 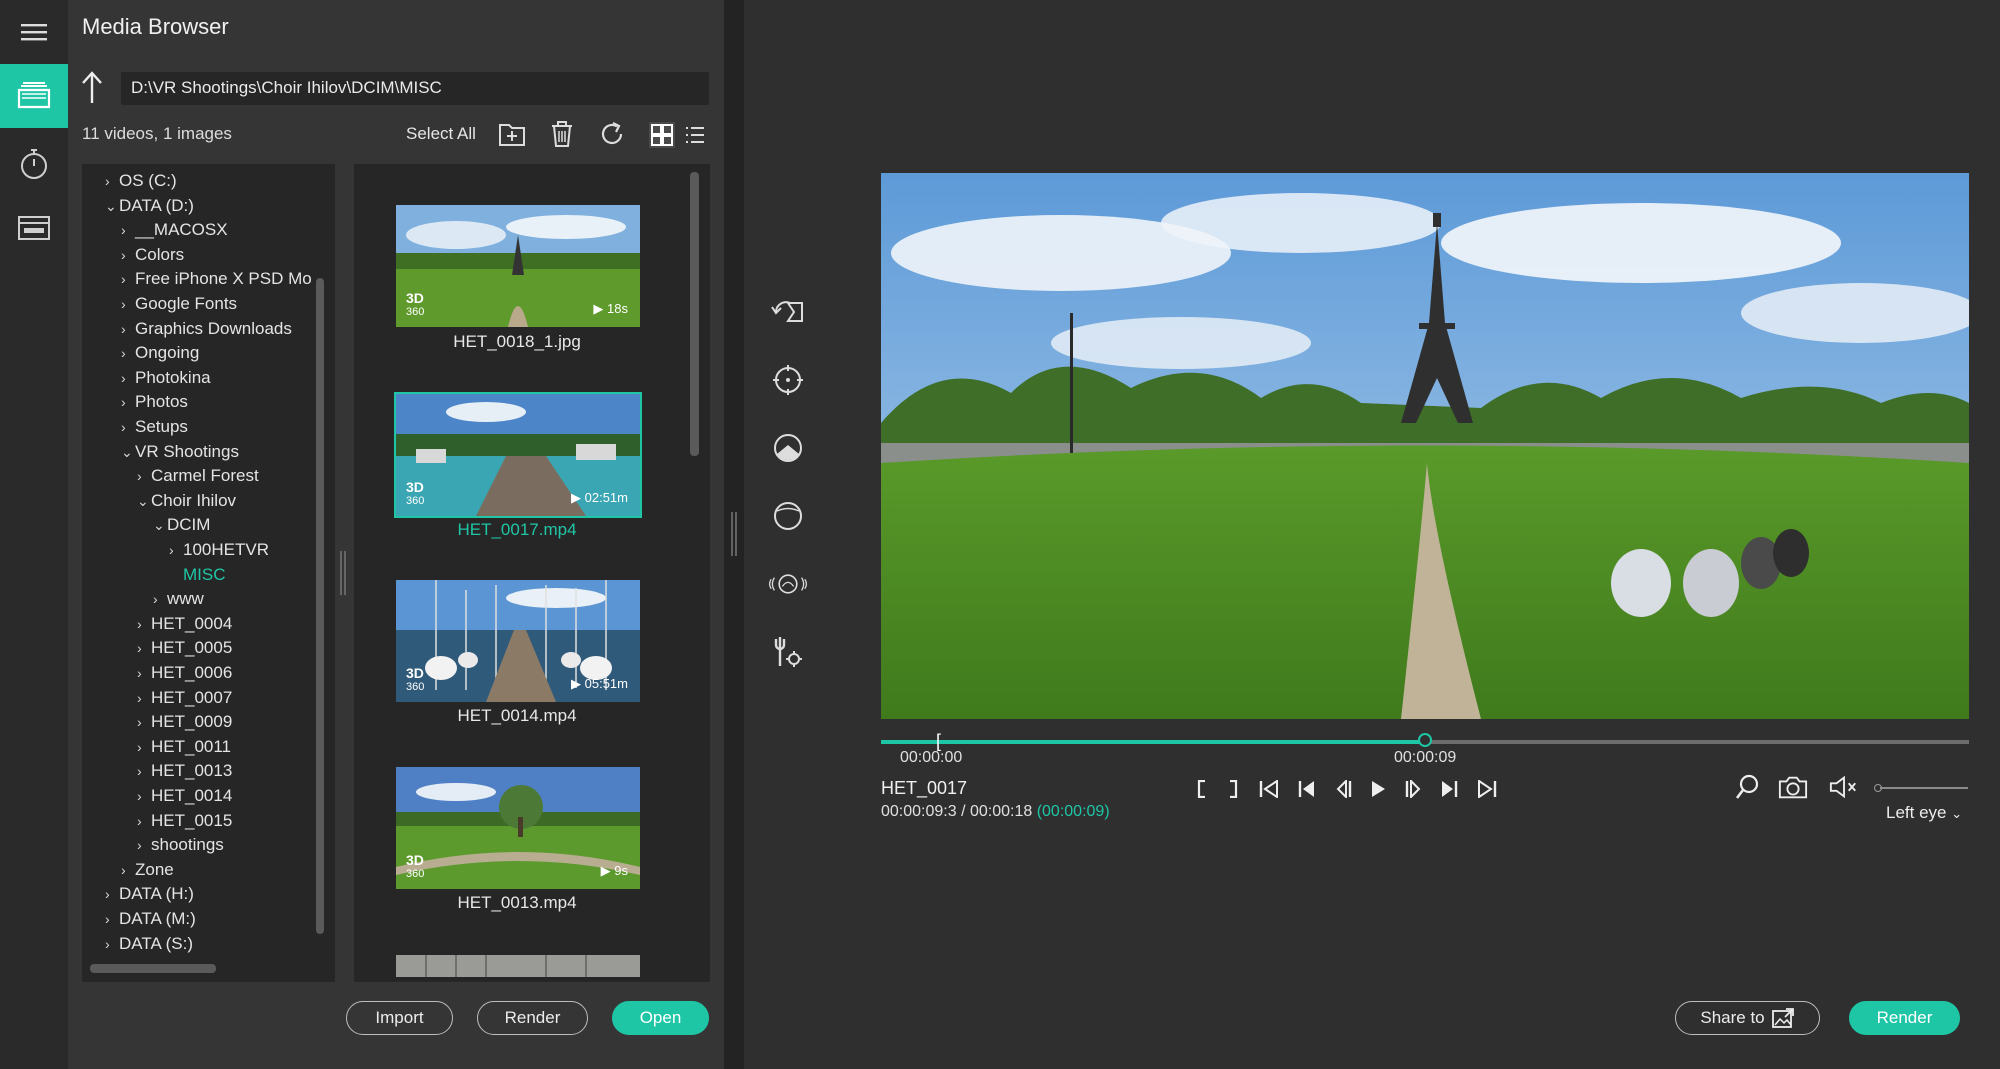 What do you see at coordinates (788, 380) in the screenshot?
I see `target-icon` at bounding box center [788, 380].